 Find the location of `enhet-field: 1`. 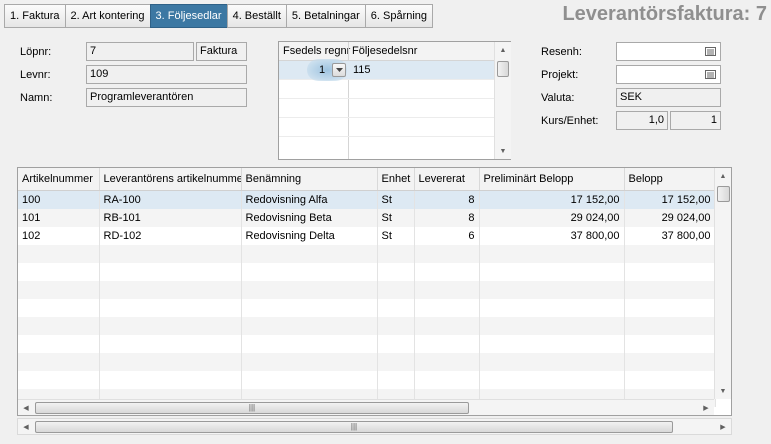

enhet-field: 1 is located at coordinates (695, 120).